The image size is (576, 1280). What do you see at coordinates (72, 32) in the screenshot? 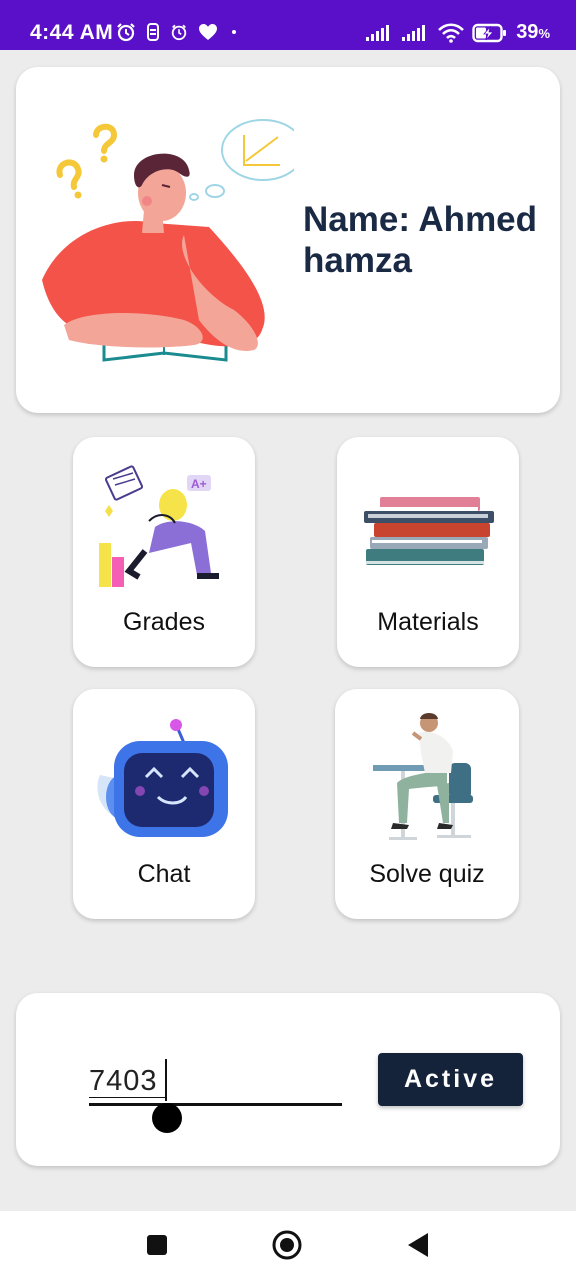
I see `status-time: 4:44 AM` at bounding box center [72, 32].